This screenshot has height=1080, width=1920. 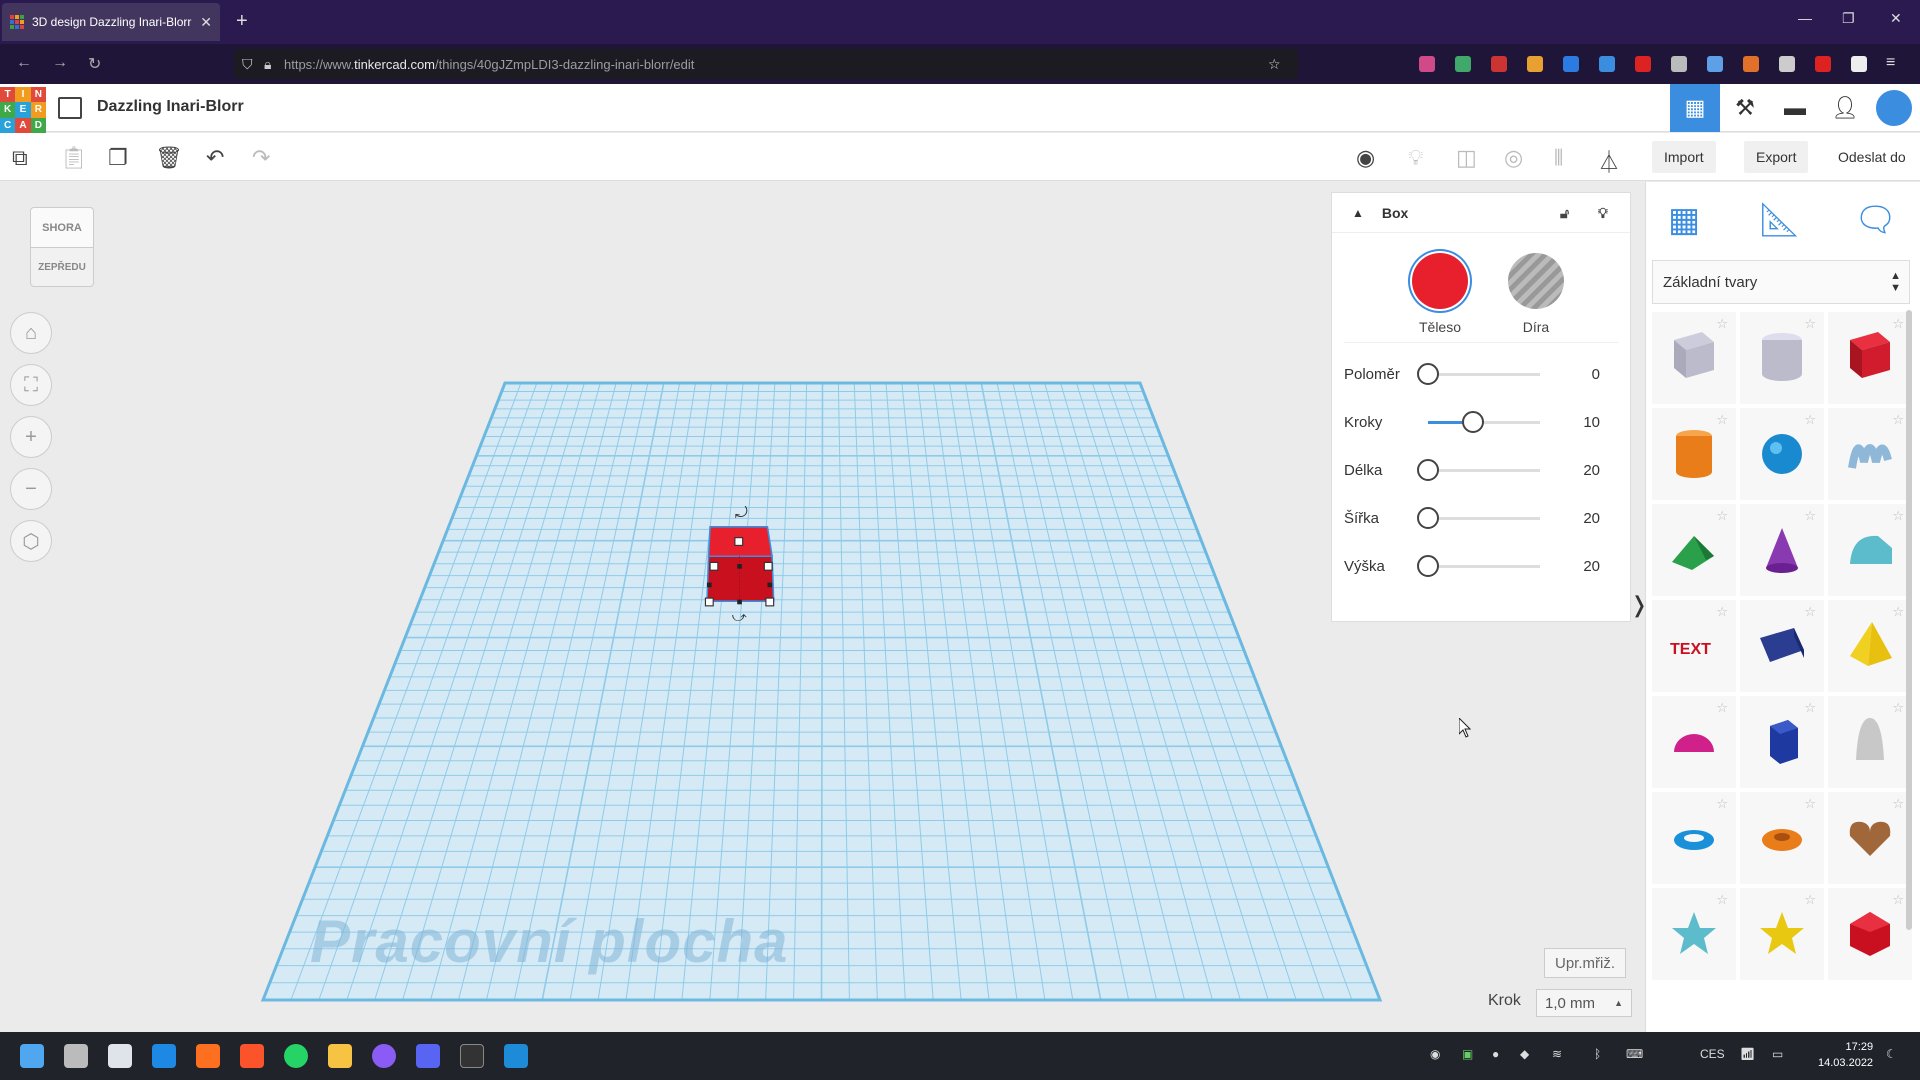 I want to click on bookmark-star-icon: ☆, so click(x=1274, y=64).